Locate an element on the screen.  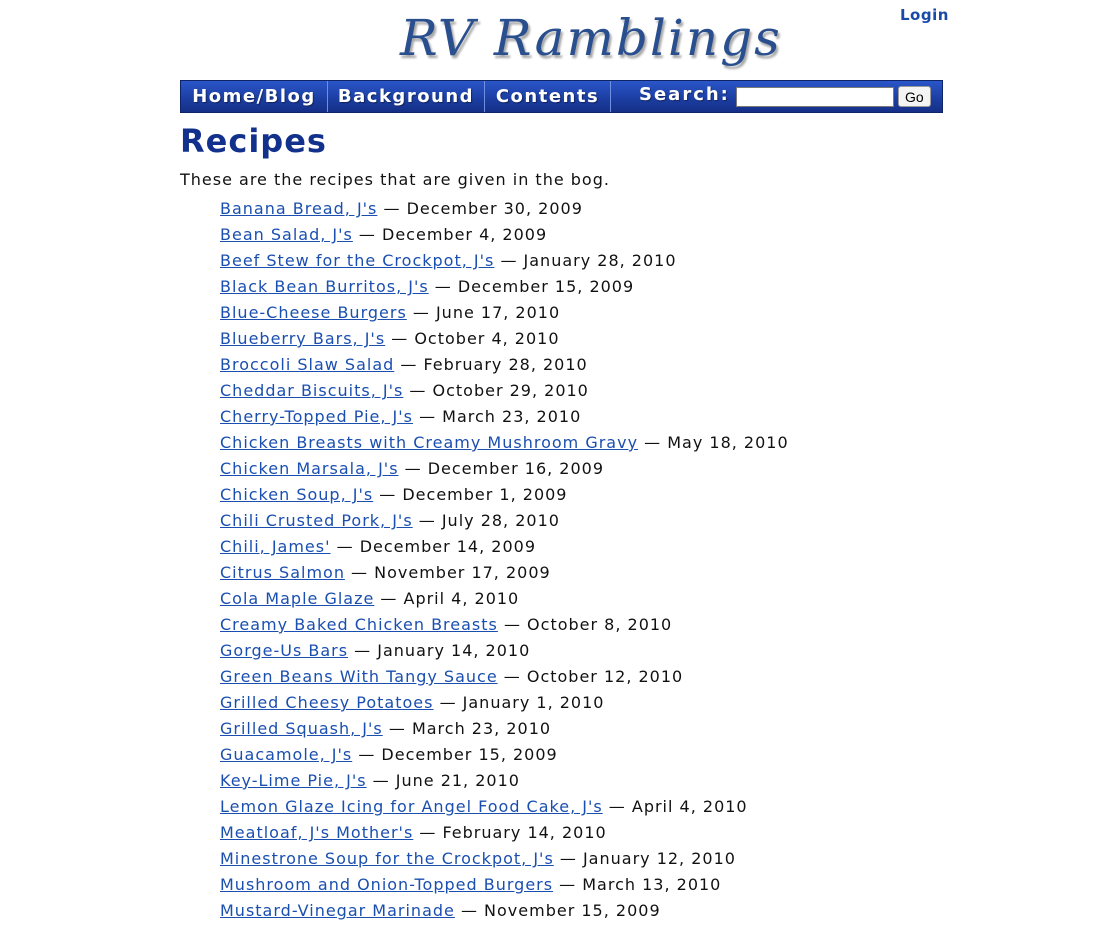
recipe-link: Cola Maple Glaze is located at coordinates (297, 598).